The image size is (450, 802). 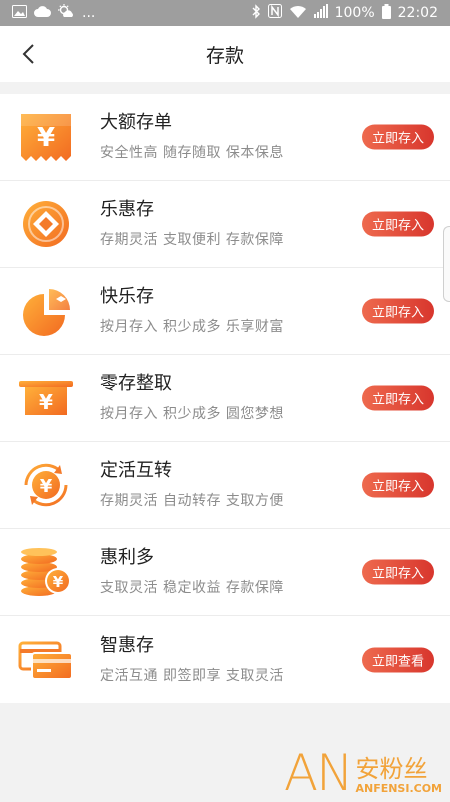 What do you see at coordinates (398, 788) in the screenshot?
I see `watermark-en: ANFENSI.COM` at bounding box center [398, 788].